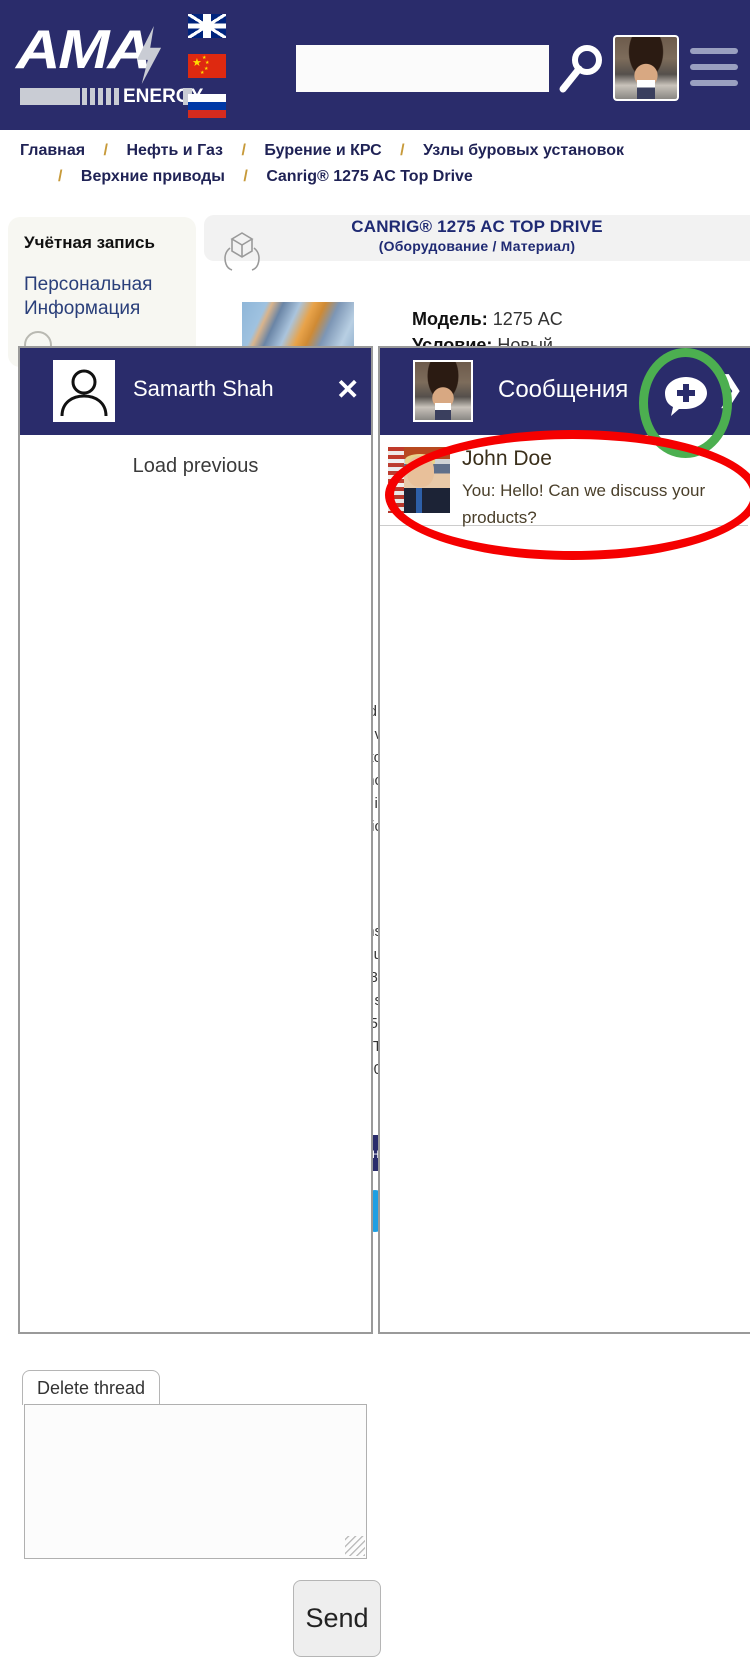  I want to click on logo-bar-ticks, so click(101, 96).